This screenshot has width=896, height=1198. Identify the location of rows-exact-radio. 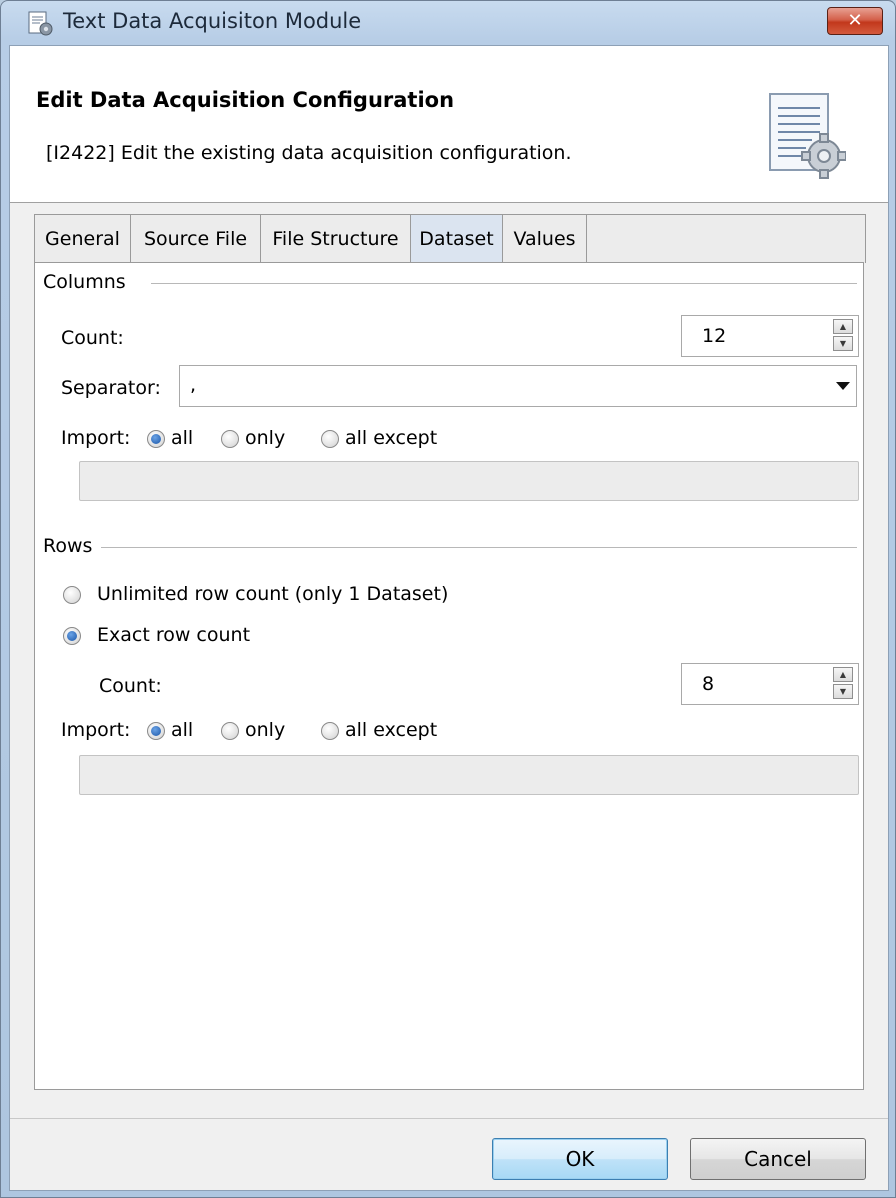
(72, 636).